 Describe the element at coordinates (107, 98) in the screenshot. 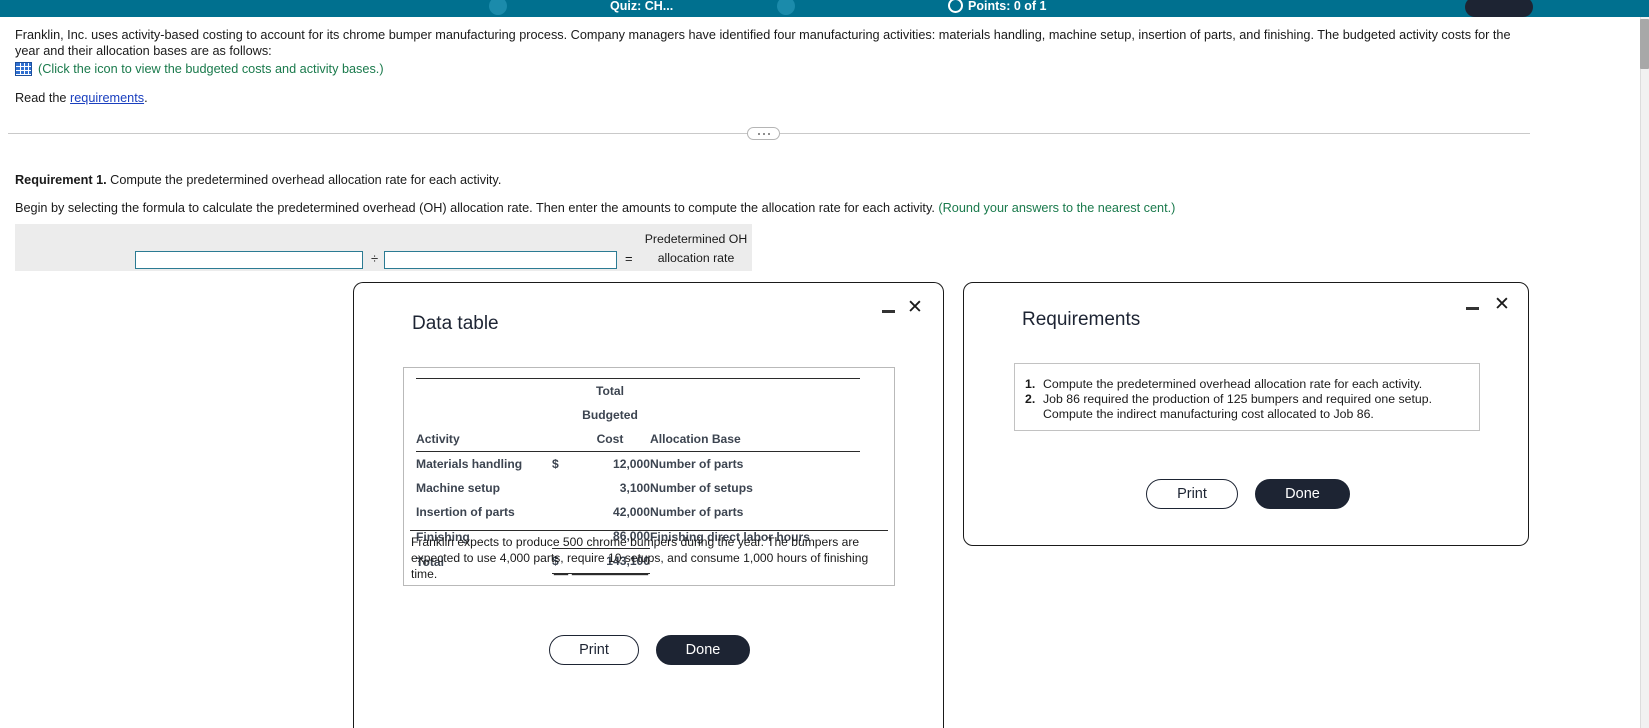

I see `requirements-link: requirements` at that location.